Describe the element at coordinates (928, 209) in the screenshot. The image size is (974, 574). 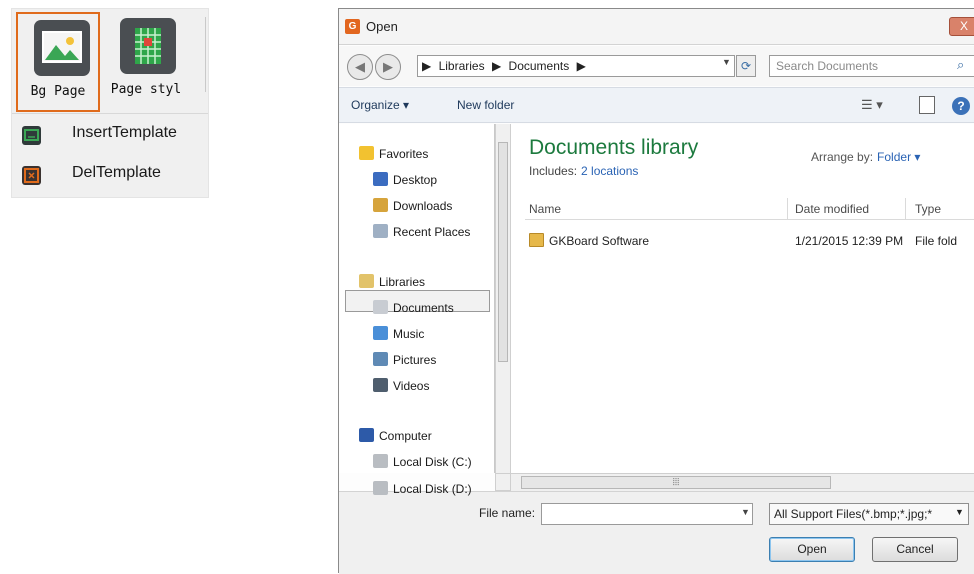
I see `column-type: Type` at that location.